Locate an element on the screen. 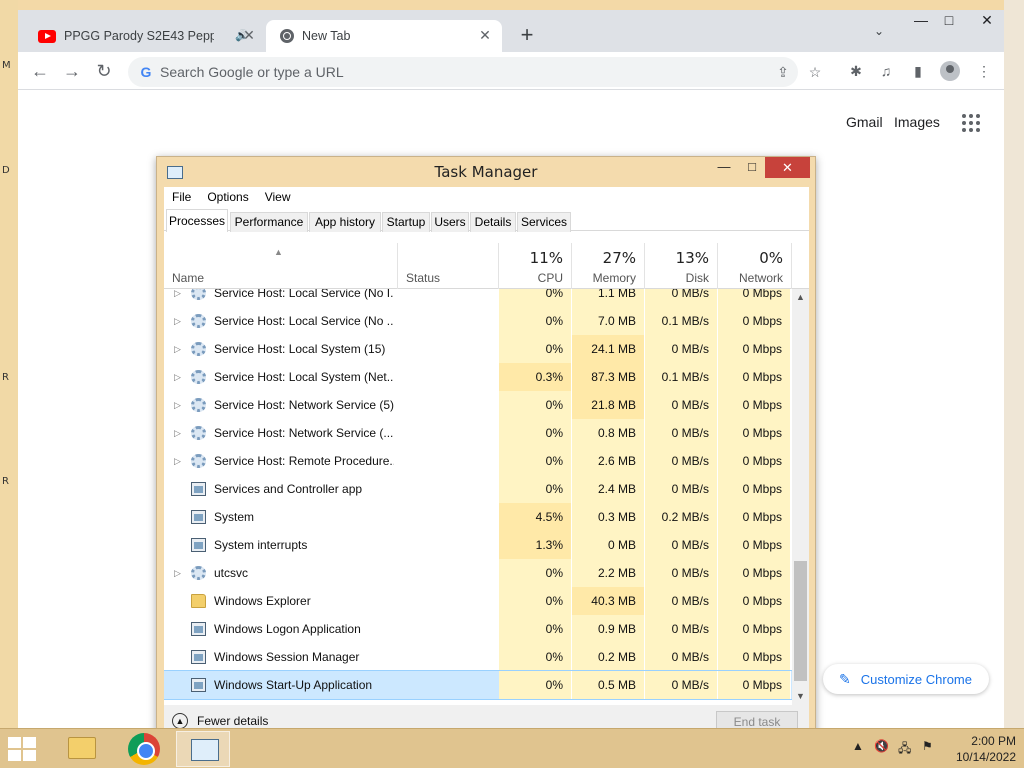 The height and width of the screenshot is (768, 1024). share-icon: ⇪ is located at coordinates (783, 72).